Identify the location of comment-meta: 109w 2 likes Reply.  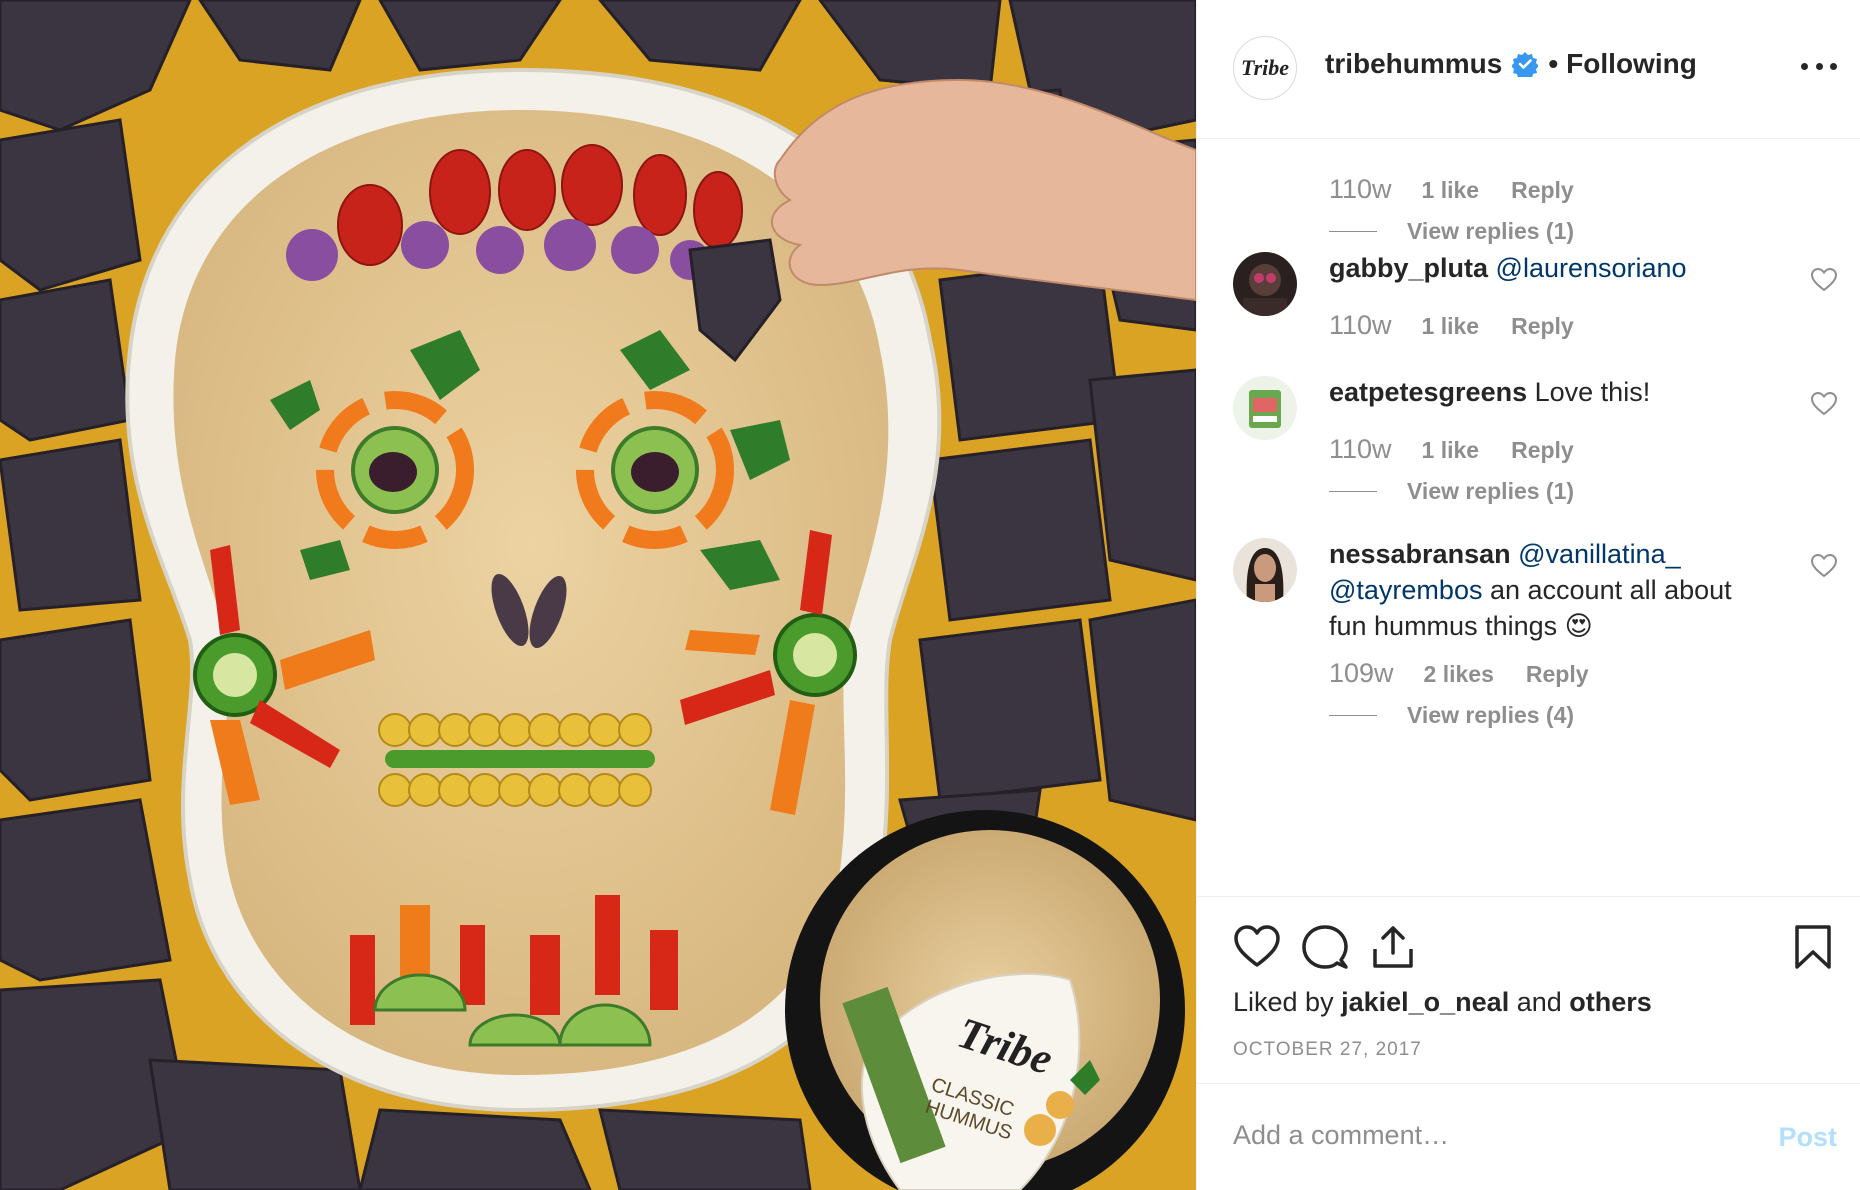
(1459, 673).